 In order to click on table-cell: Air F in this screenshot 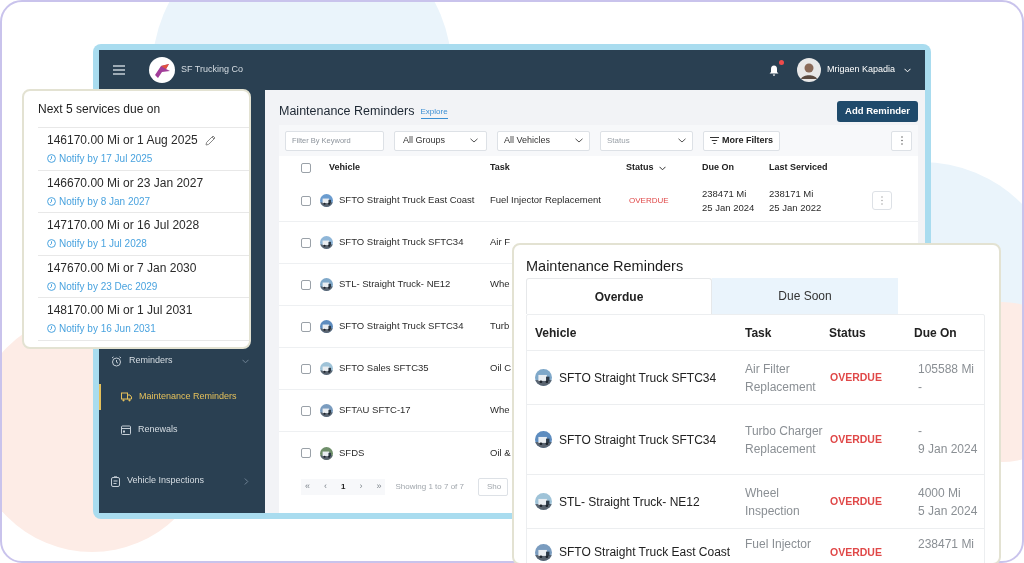, I will do `click(500, 242)`.